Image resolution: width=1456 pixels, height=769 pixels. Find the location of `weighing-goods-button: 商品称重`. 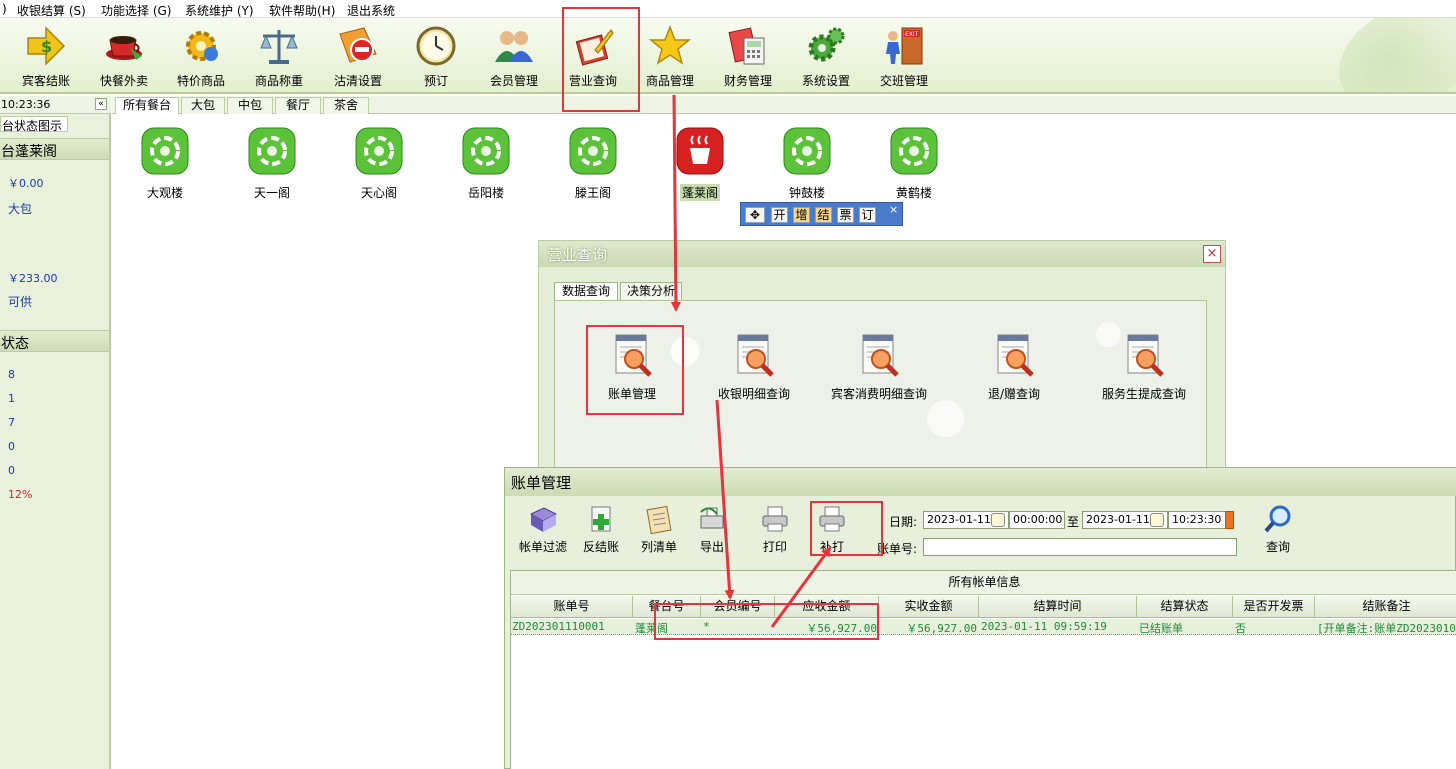

weighing-goods-button: 商品称重 is located at coordinates (279, 57).